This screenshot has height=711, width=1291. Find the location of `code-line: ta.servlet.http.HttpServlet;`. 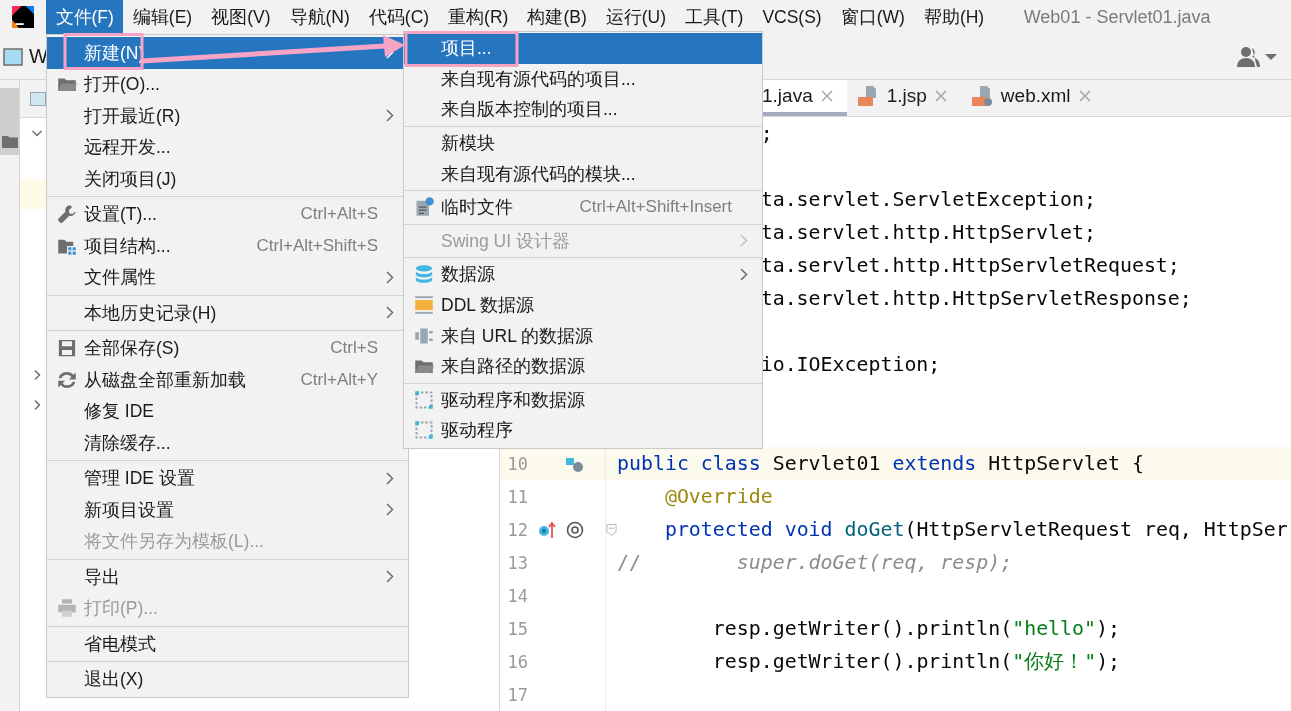

code-line: ta.servlet.http.HttpServlet; is located at coordinates (928, 232).